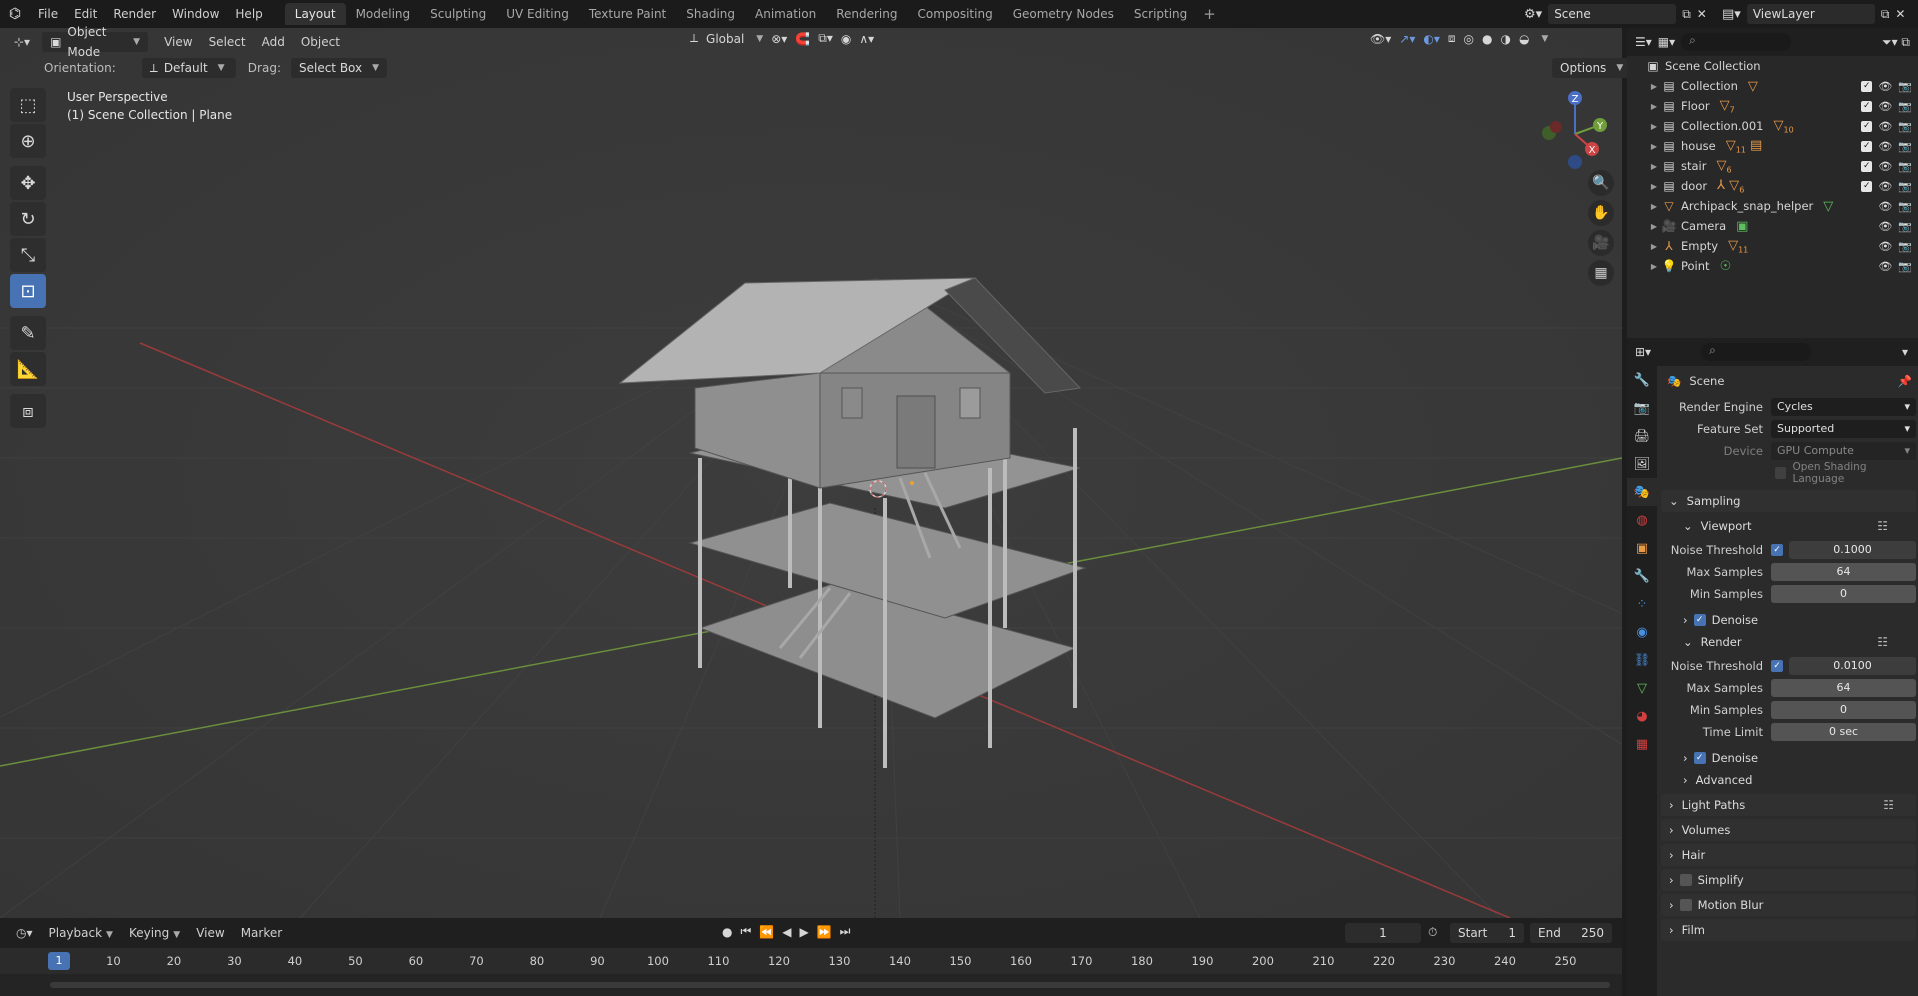 The image size is (1918, 996). Describe the element at coordinates (1905, 352) in the screenshot. I see `chevron-down-icon: ▾` at that location.